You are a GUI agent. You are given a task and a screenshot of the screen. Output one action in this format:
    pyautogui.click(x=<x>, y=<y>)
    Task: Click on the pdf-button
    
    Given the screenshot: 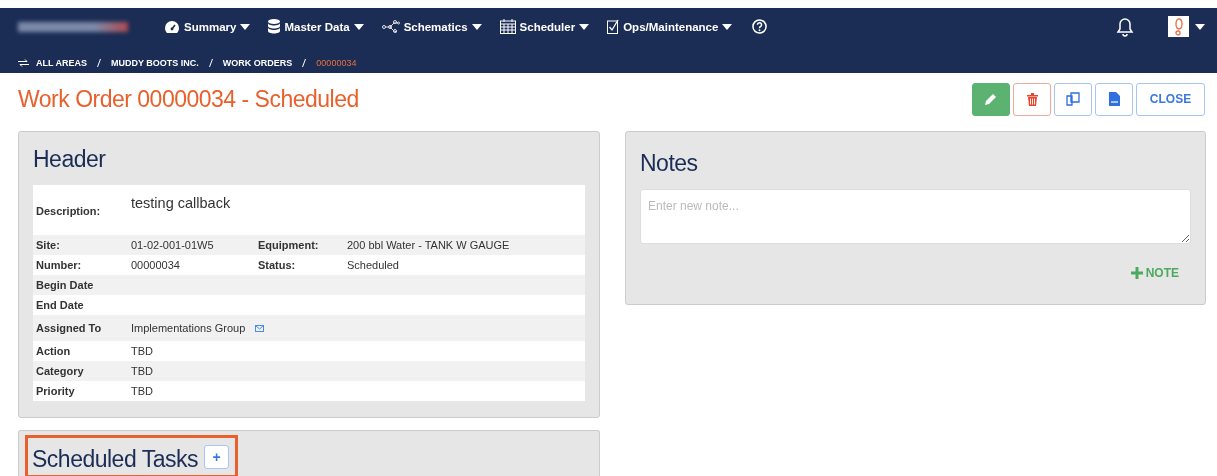 What is the action you would take?
    pyautogui.click(x=1114, y=99)
    